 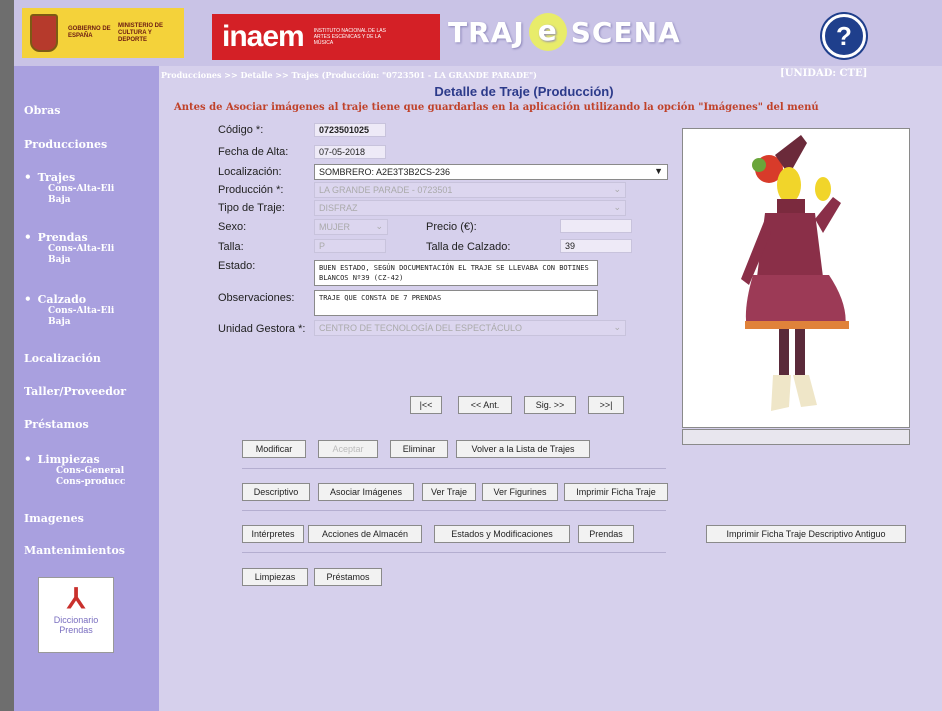 What do you see at coordinates (55, 299) in the screenshot?
I see `sidebar-item-calzado: • Calzado` at bounding box center [55, 299].